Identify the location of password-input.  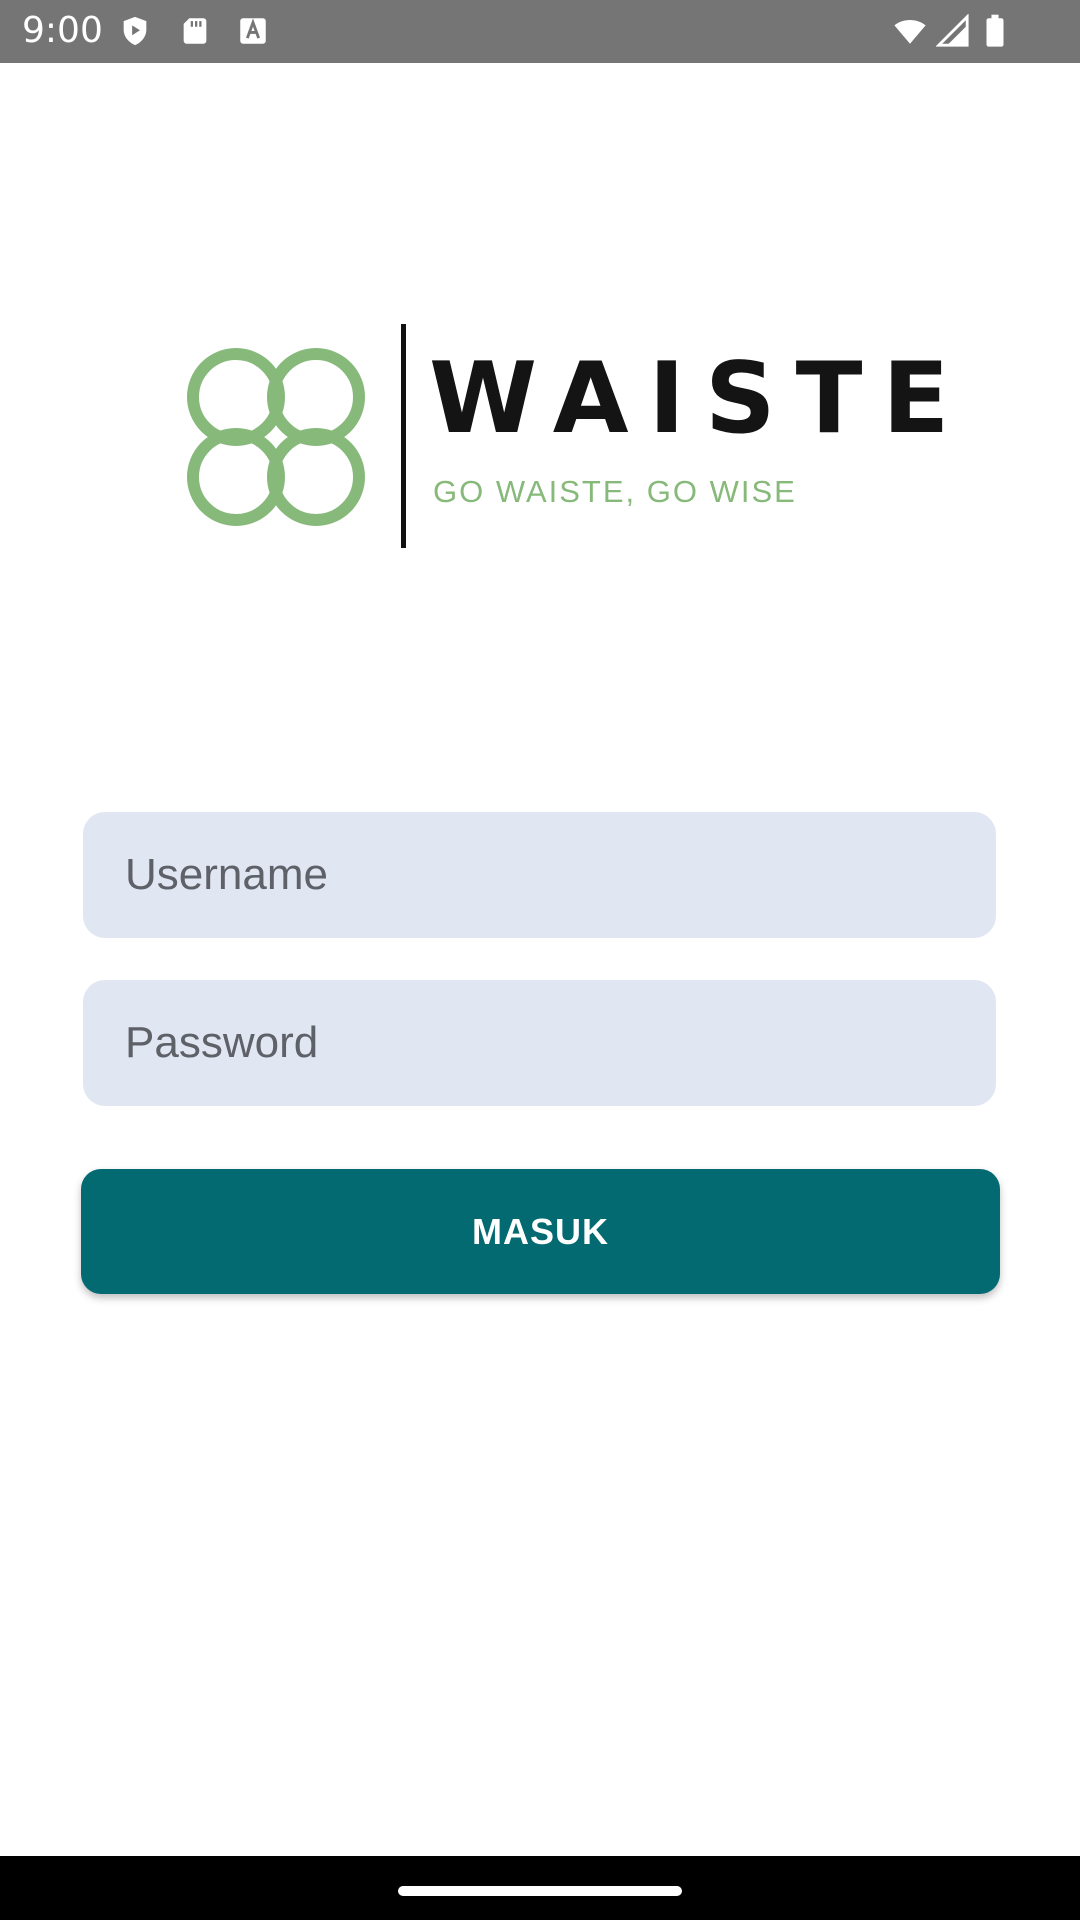
(559, 1043).